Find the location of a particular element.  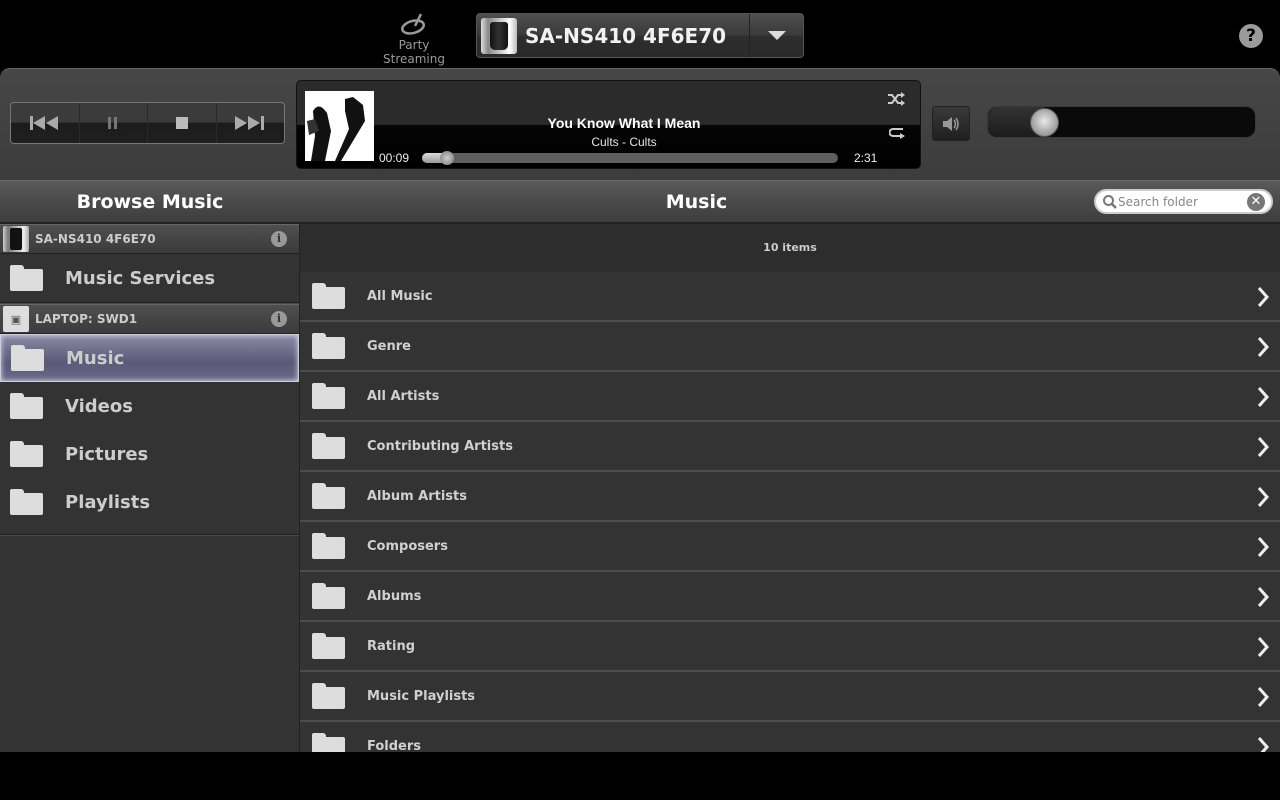

clear-search-button: ✕ is located at coordinates (1256, 201).